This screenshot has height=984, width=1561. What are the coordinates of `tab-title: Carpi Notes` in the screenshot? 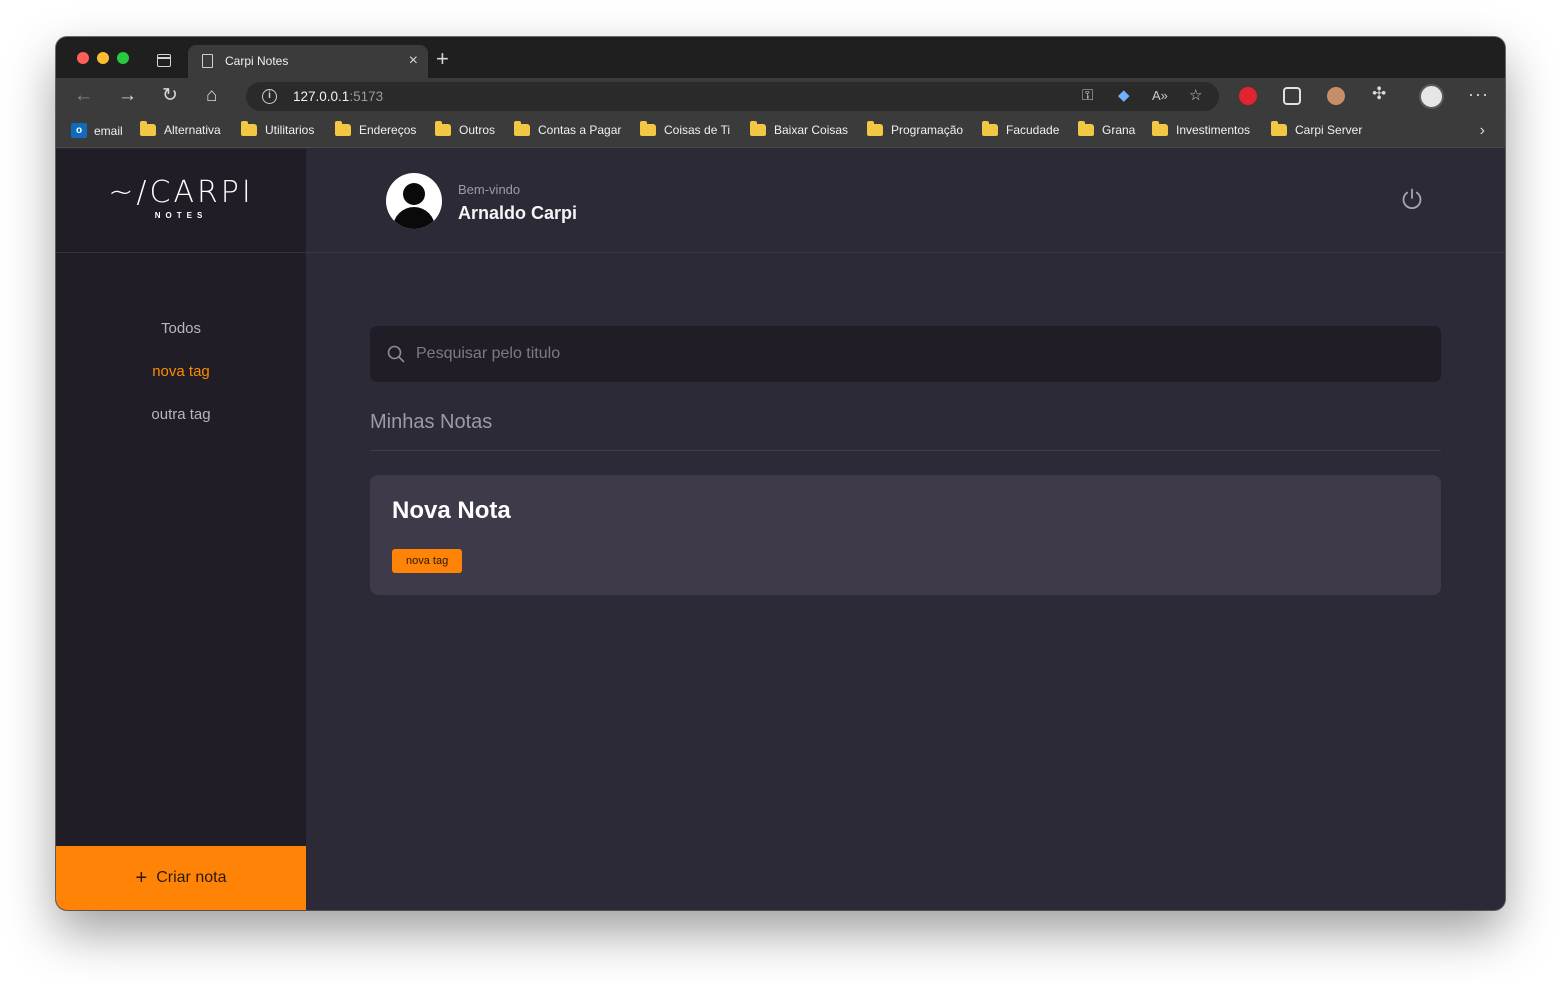 It's located at (257, 61).